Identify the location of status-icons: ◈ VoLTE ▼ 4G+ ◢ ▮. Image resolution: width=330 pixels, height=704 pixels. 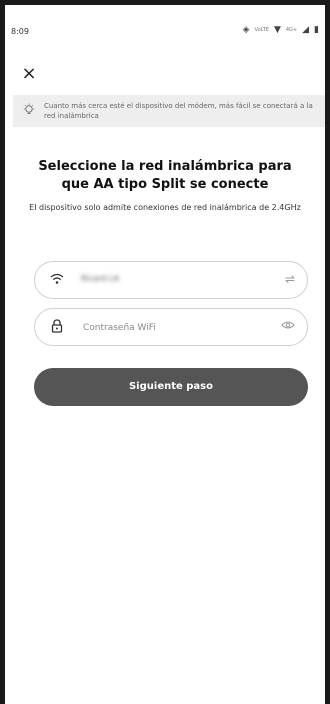
(281, 30).